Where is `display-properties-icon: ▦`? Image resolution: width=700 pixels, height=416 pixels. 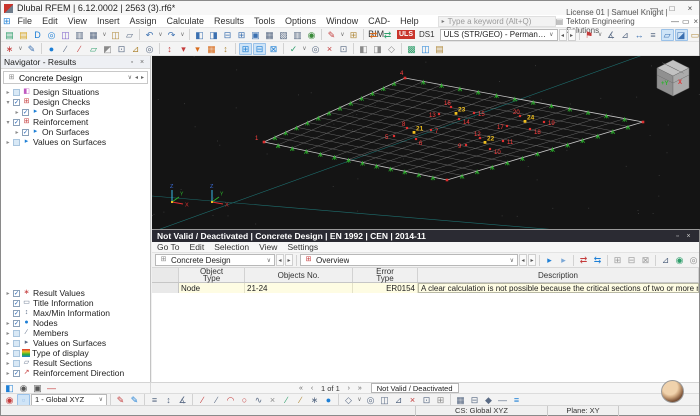 display-properties-icon: ▦ is located at coordinates (269, 35).